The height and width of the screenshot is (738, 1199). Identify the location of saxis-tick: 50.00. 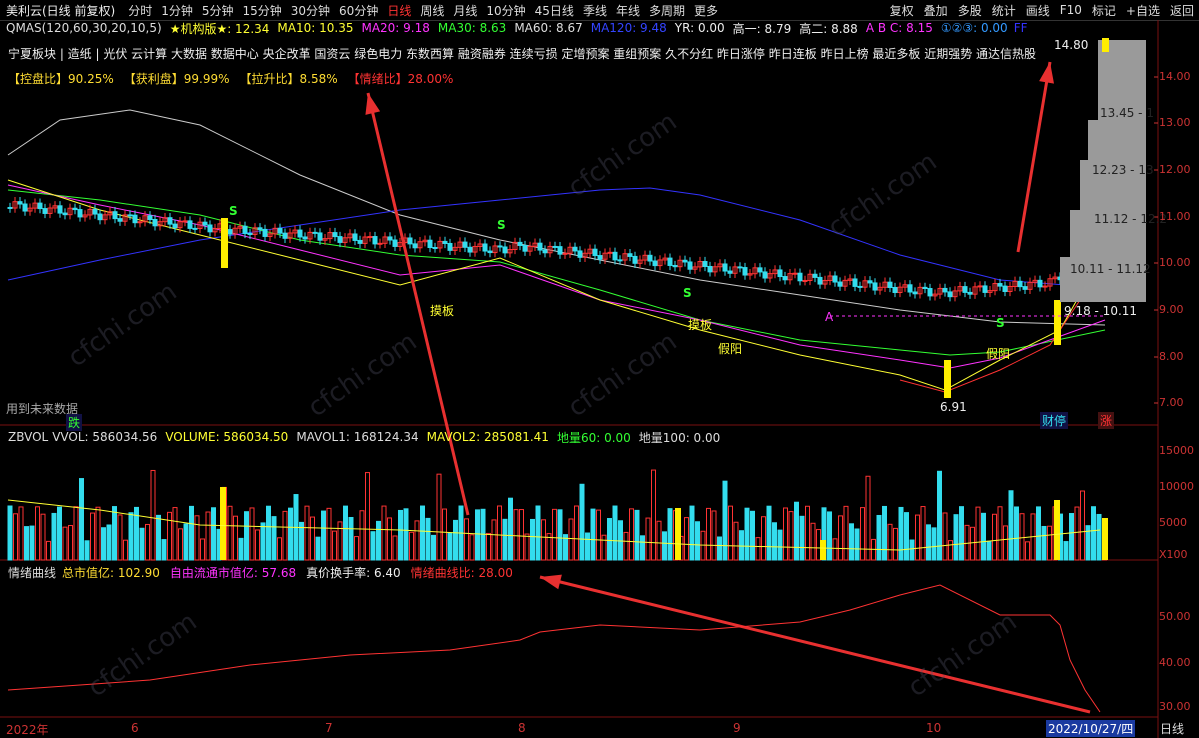
(1175, 616).